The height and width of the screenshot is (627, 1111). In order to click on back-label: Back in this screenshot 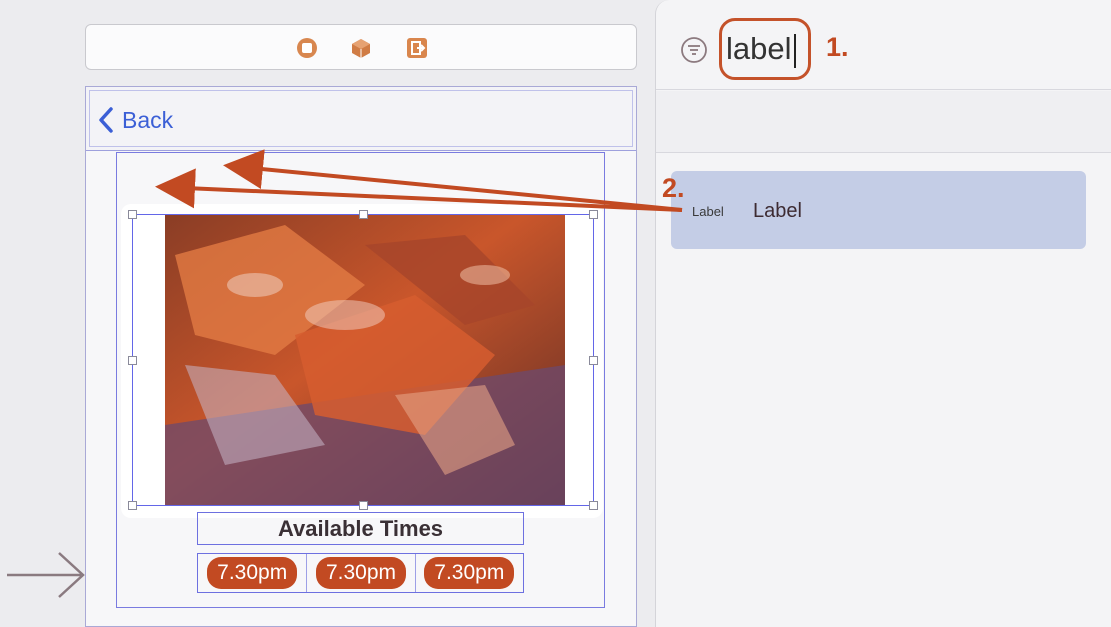, I will do `click(148, 119)`.